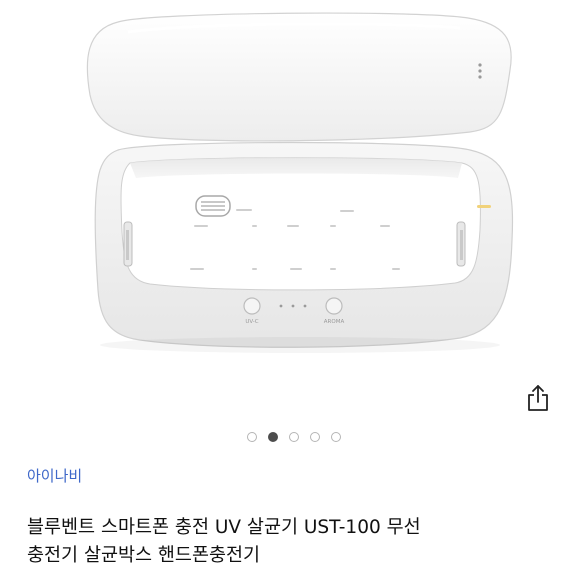  Describe the element at coordinates (334, 322) in the screenshot. I see `aroma-label: AROMA` at that location.